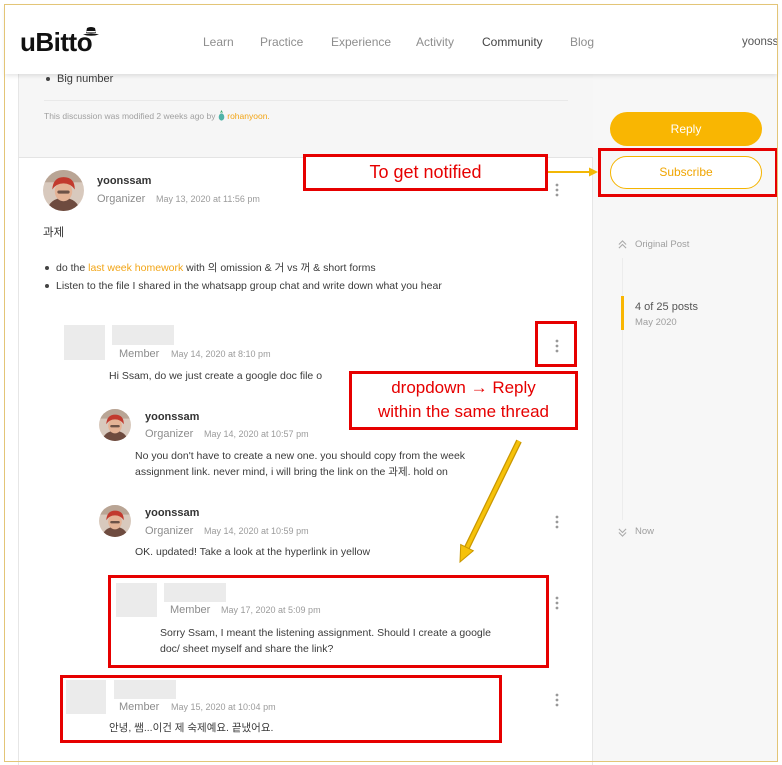 This screenshot has height=765, width=782. I want to click on homework-link: last week homework, so click(135, 268).